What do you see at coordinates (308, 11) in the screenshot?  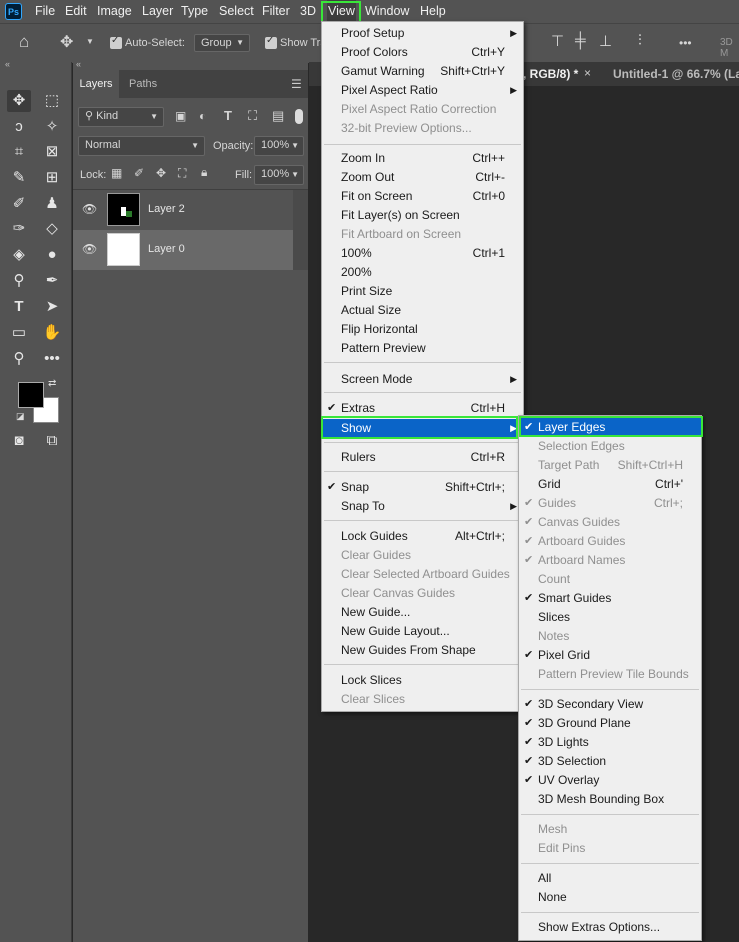 I see `menu-3d: 3D` at bounding box center [308, 11].